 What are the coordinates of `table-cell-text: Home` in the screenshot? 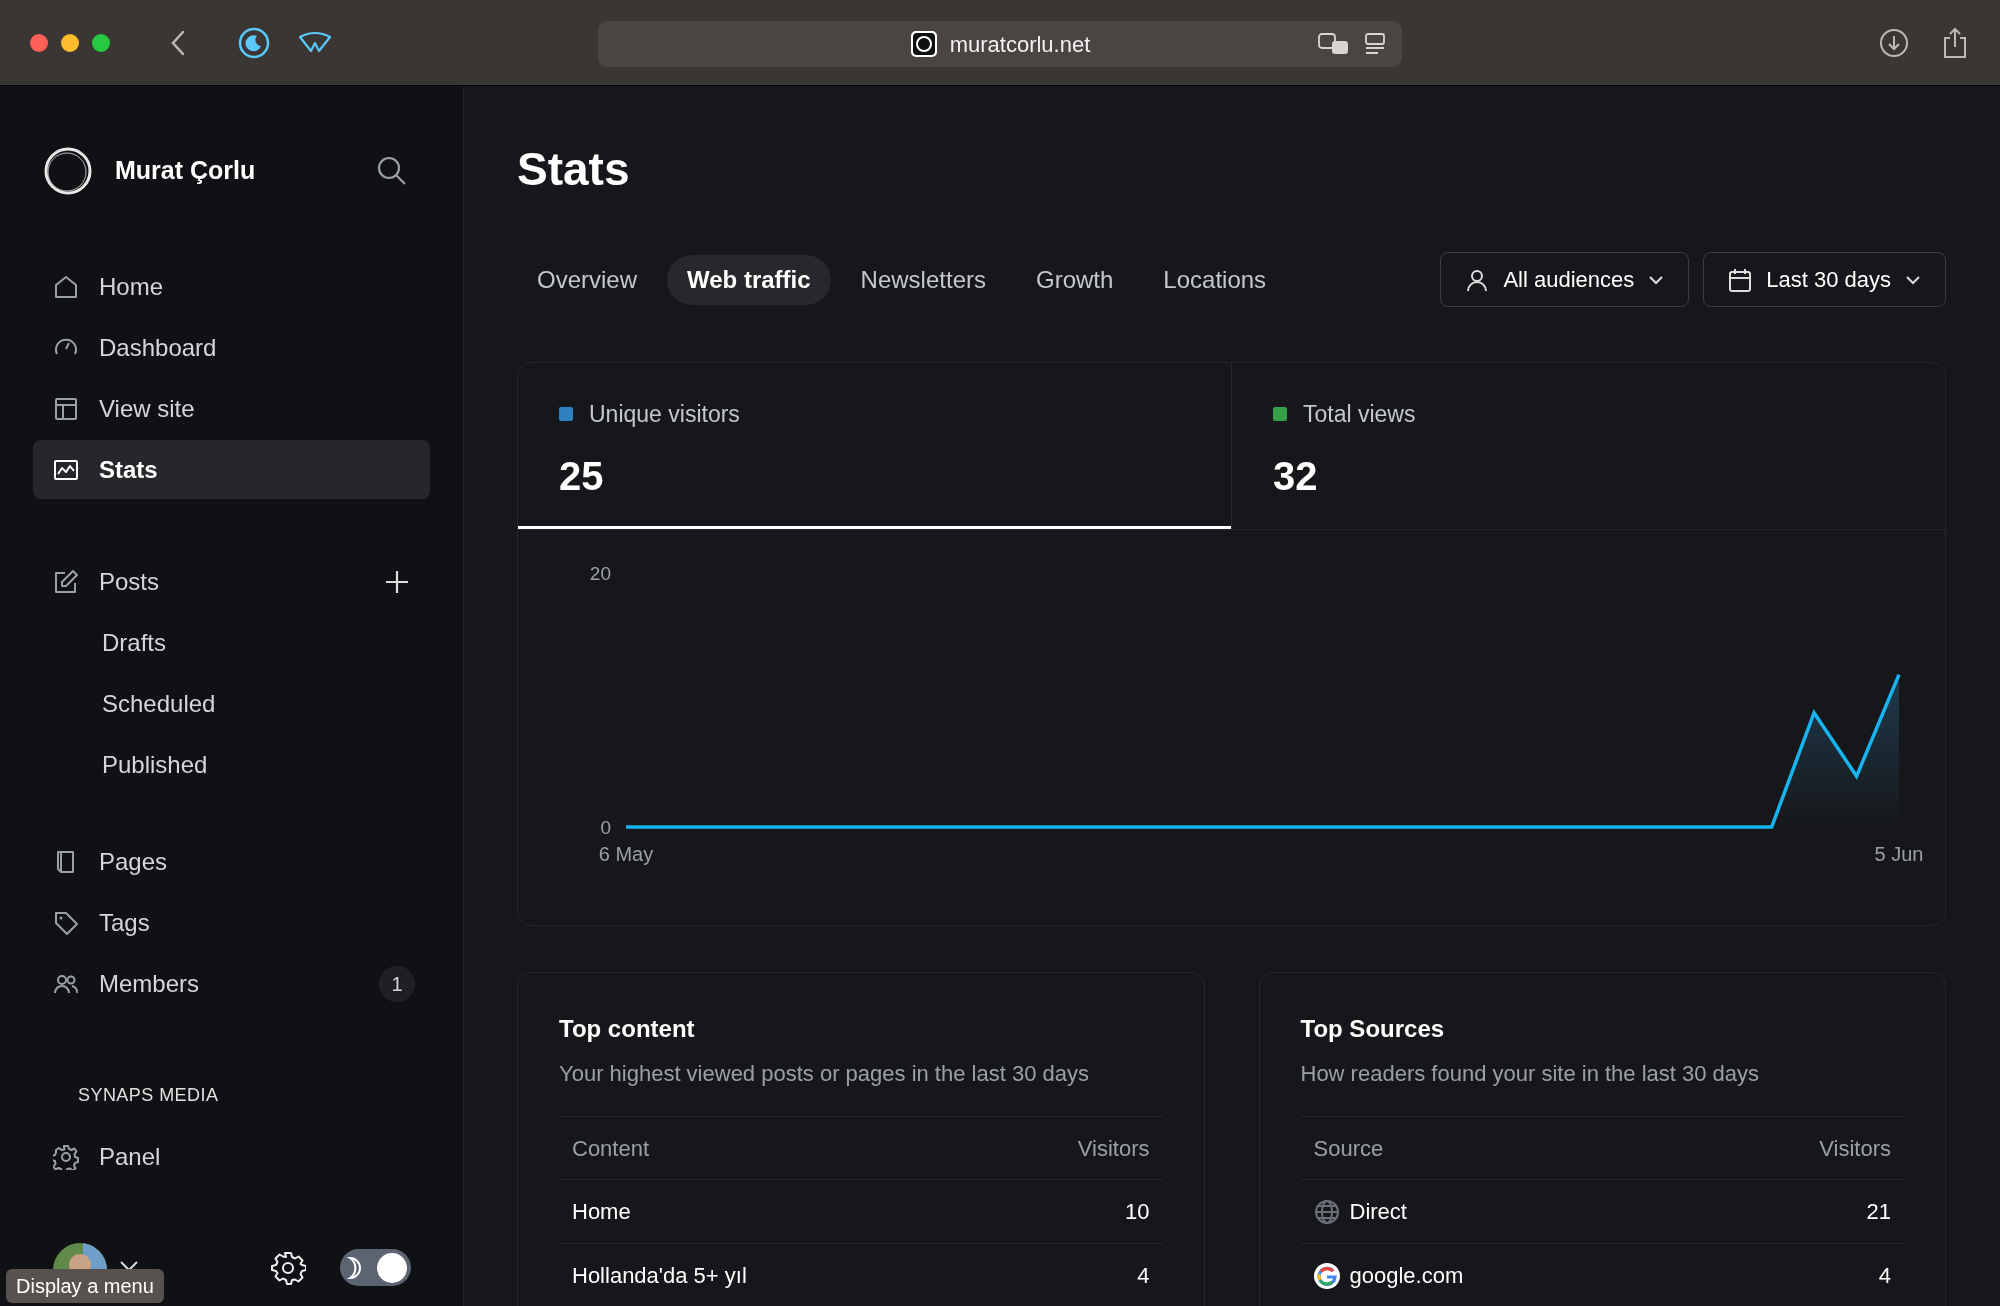 It's located at (601, 1212).